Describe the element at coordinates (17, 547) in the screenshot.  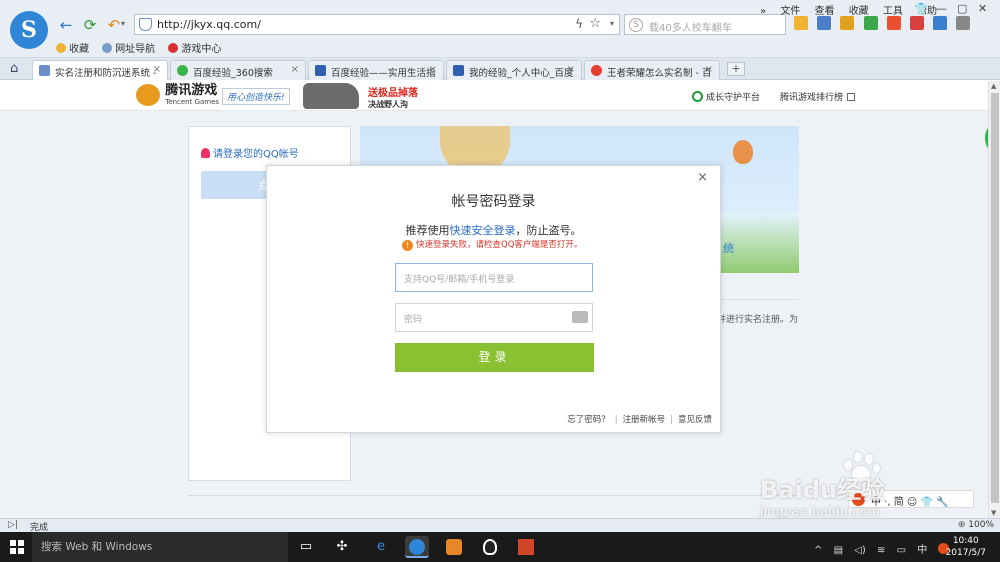
I see `windows-start-icon` at that location.